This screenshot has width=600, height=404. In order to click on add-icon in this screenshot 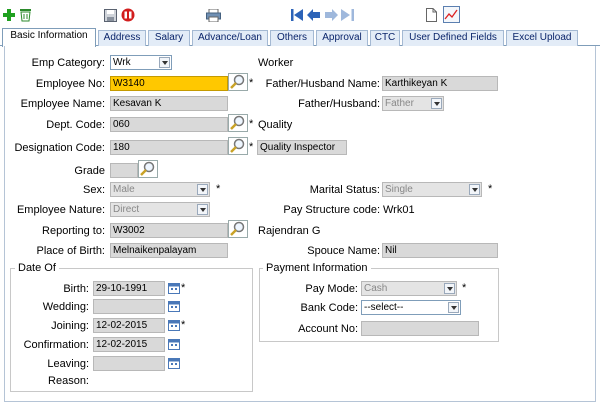, I will do `click(9, 15)`.